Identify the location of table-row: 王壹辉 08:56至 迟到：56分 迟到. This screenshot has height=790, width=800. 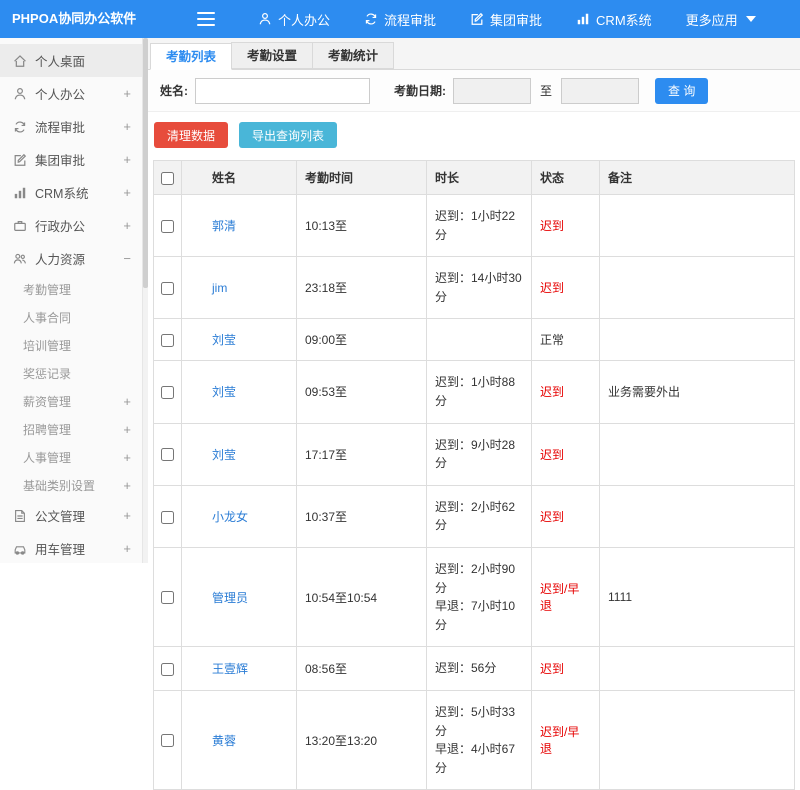
(474, 668).